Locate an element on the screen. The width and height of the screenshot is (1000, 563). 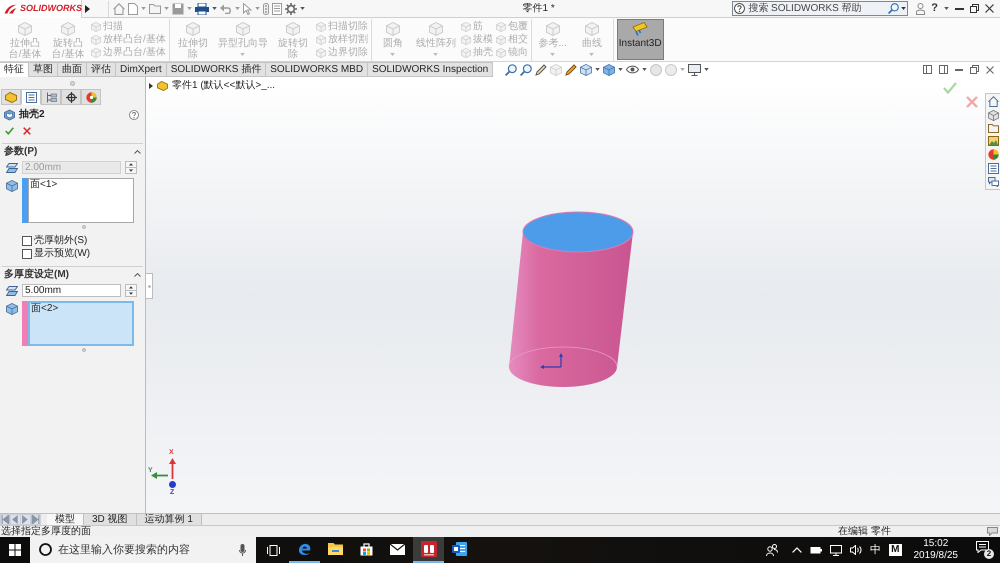
selection-list: 面<1> is located at coordinates (81, 200).